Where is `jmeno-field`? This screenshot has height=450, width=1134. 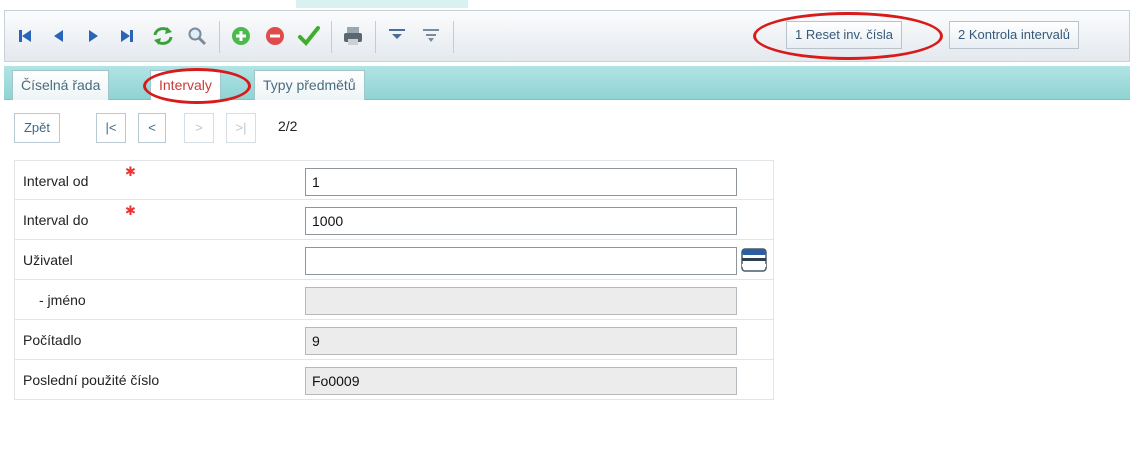
jmeno-field is located at coordinates (521, 301).